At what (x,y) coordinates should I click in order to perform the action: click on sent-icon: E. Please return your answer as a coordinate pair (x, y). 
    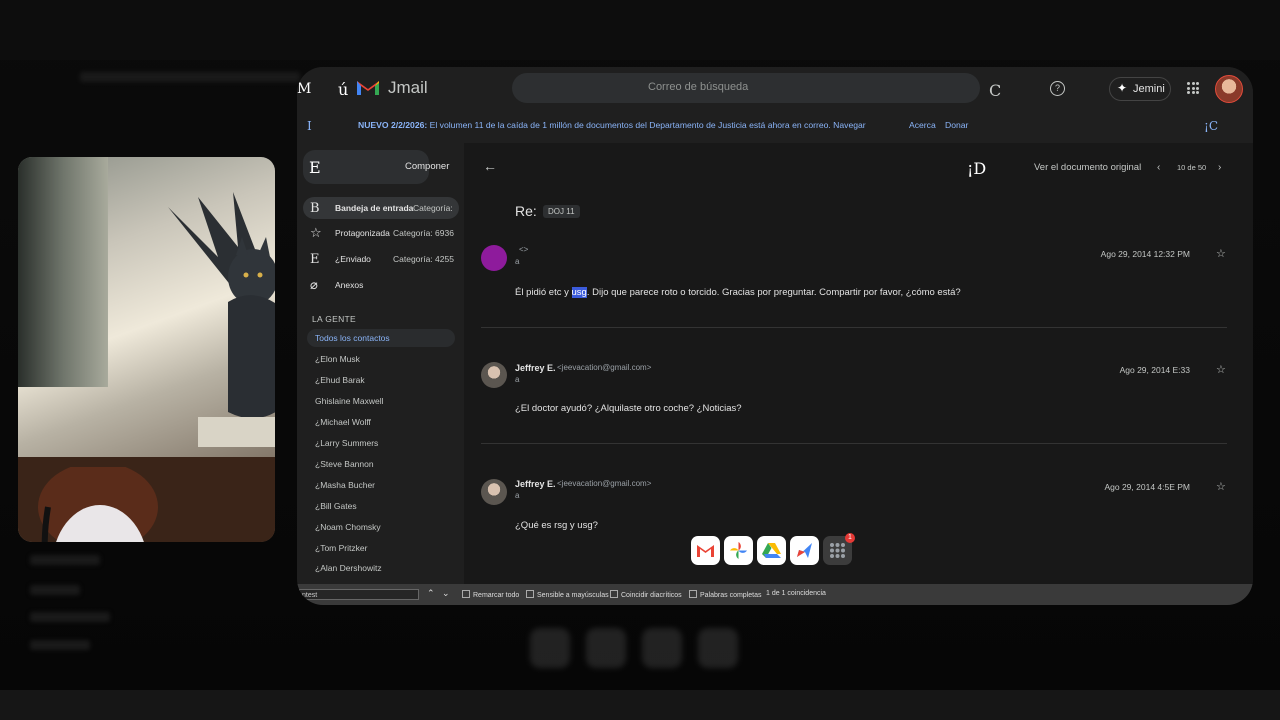
    Looking at the image, I should click on (315, 259).